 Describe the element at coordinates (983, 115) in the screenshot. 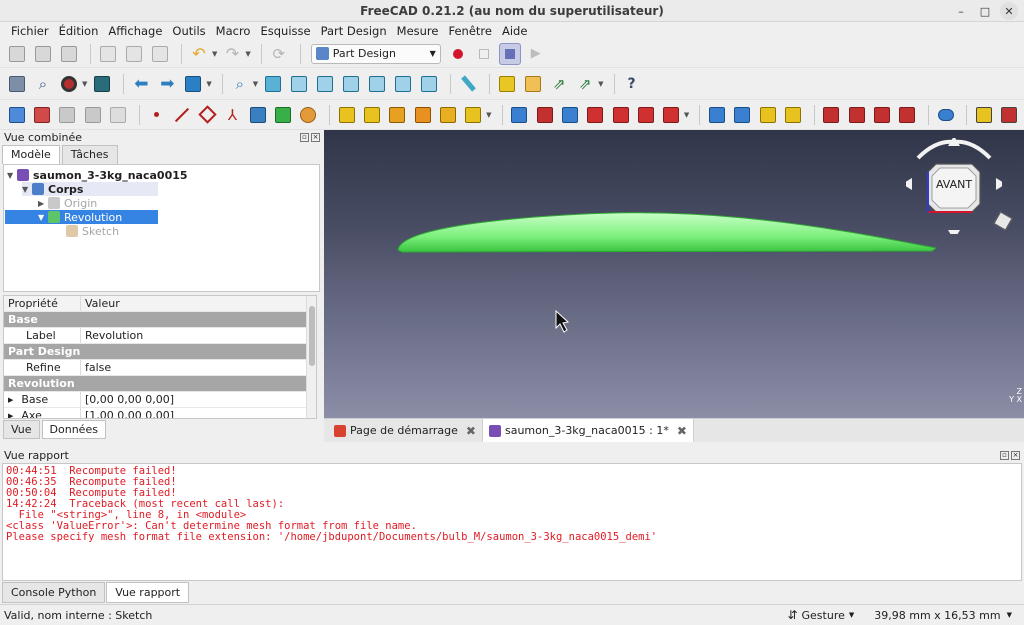

I see `sprocket-icon` at that location.